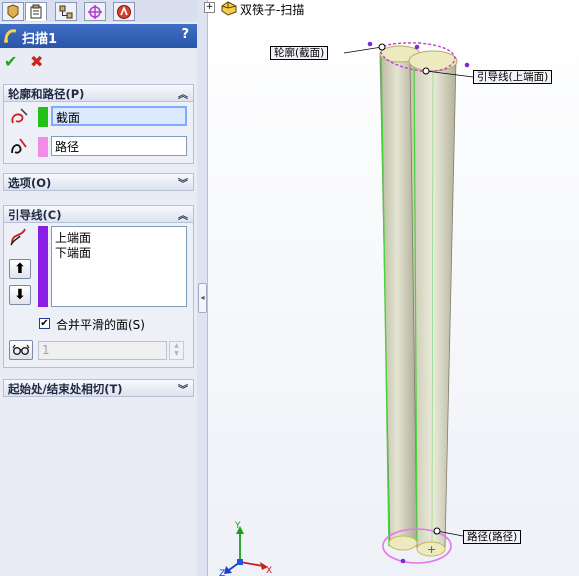  What do you see at coordinates (492, 537) in the screenshot?
I see `path-callout: 路径(路径)` at bounding box center [492, 537].